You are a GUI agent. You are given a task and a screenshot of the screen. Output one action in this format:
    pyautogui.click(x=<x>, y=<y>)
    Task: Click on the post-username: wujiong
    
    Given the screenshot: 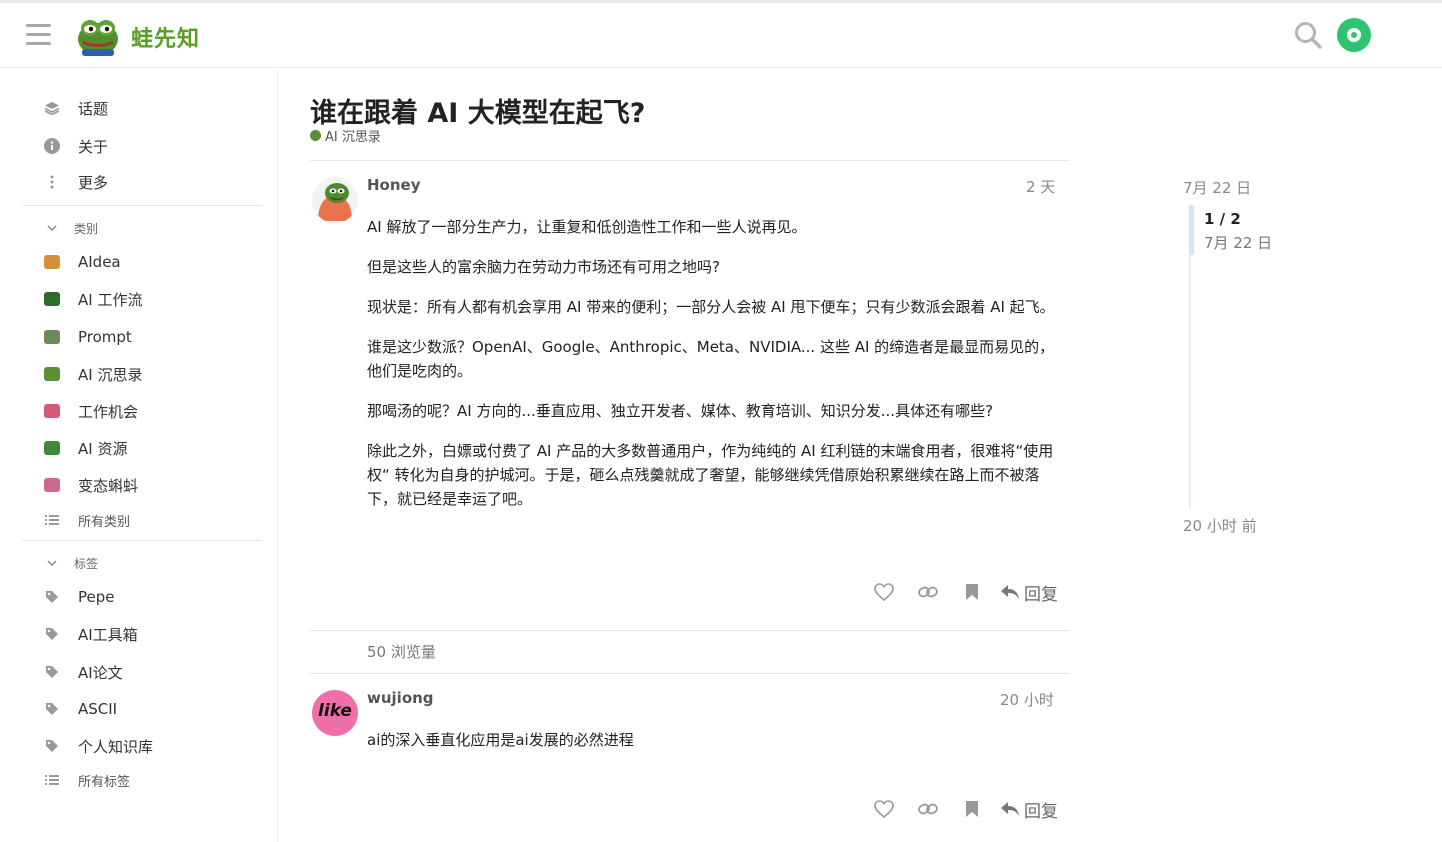 What is the action you would take?
    pyautogui.click(x=400, y=698)
    